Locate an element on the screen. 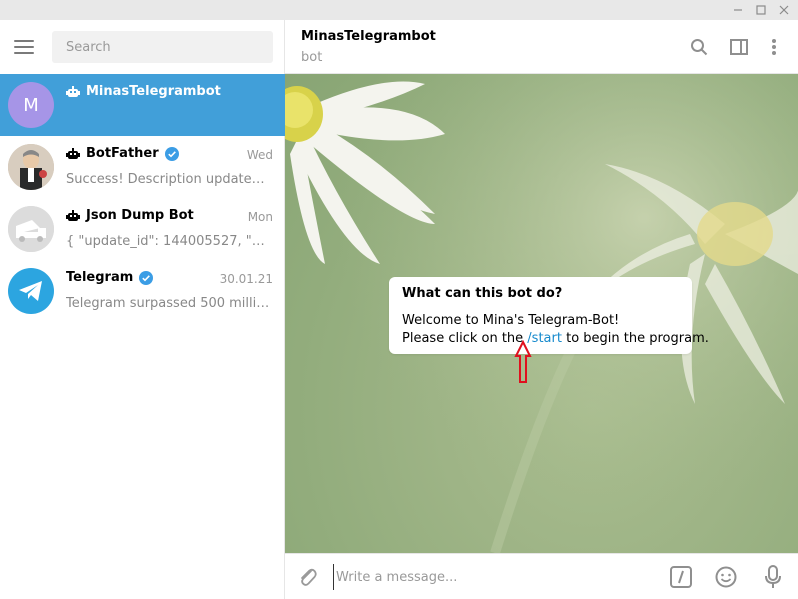 The height and width of the screenshot is (599, 798). search-button is located at coordinates (699, 47).